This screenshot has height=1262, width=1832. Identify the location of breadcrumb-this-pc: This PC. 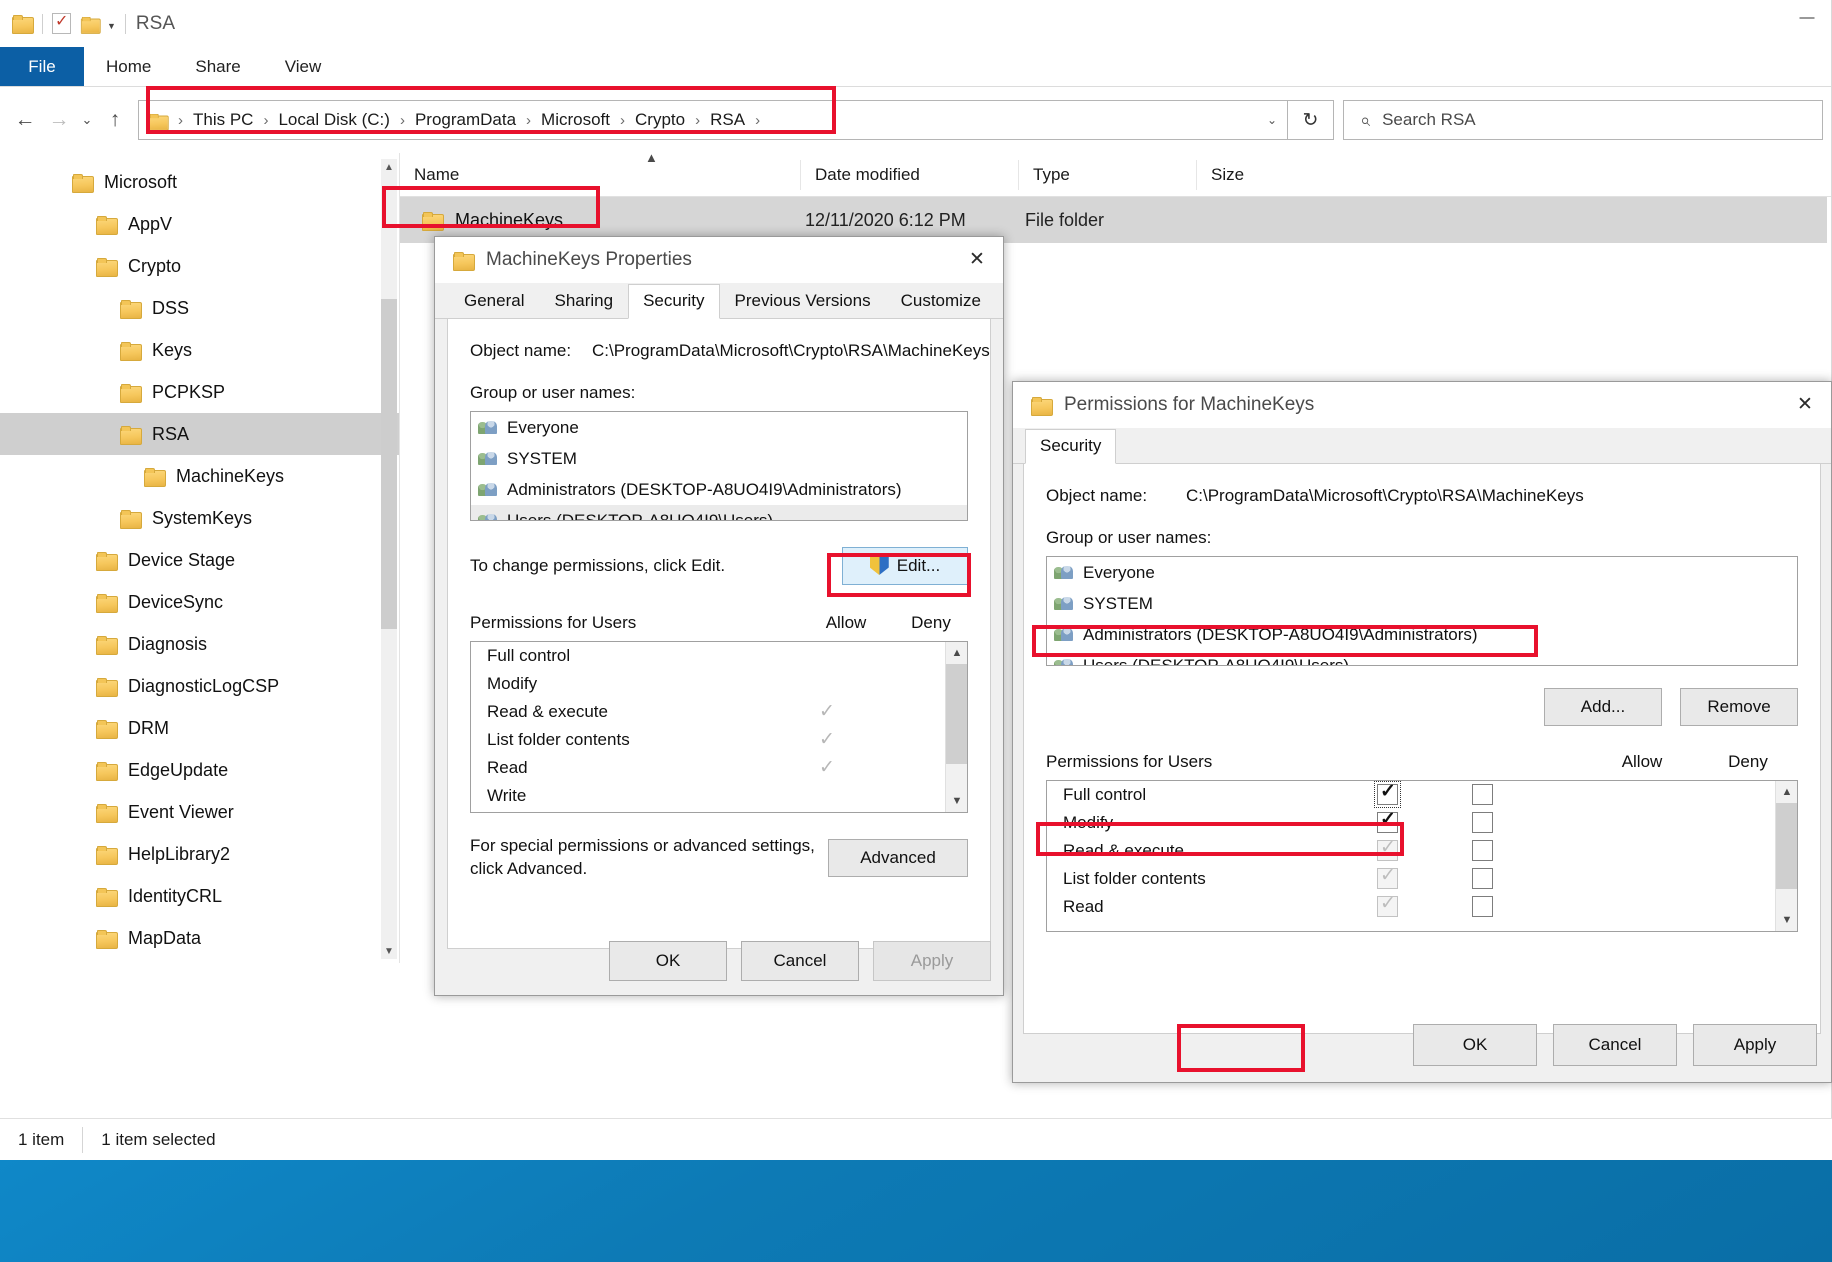
(223, 120).